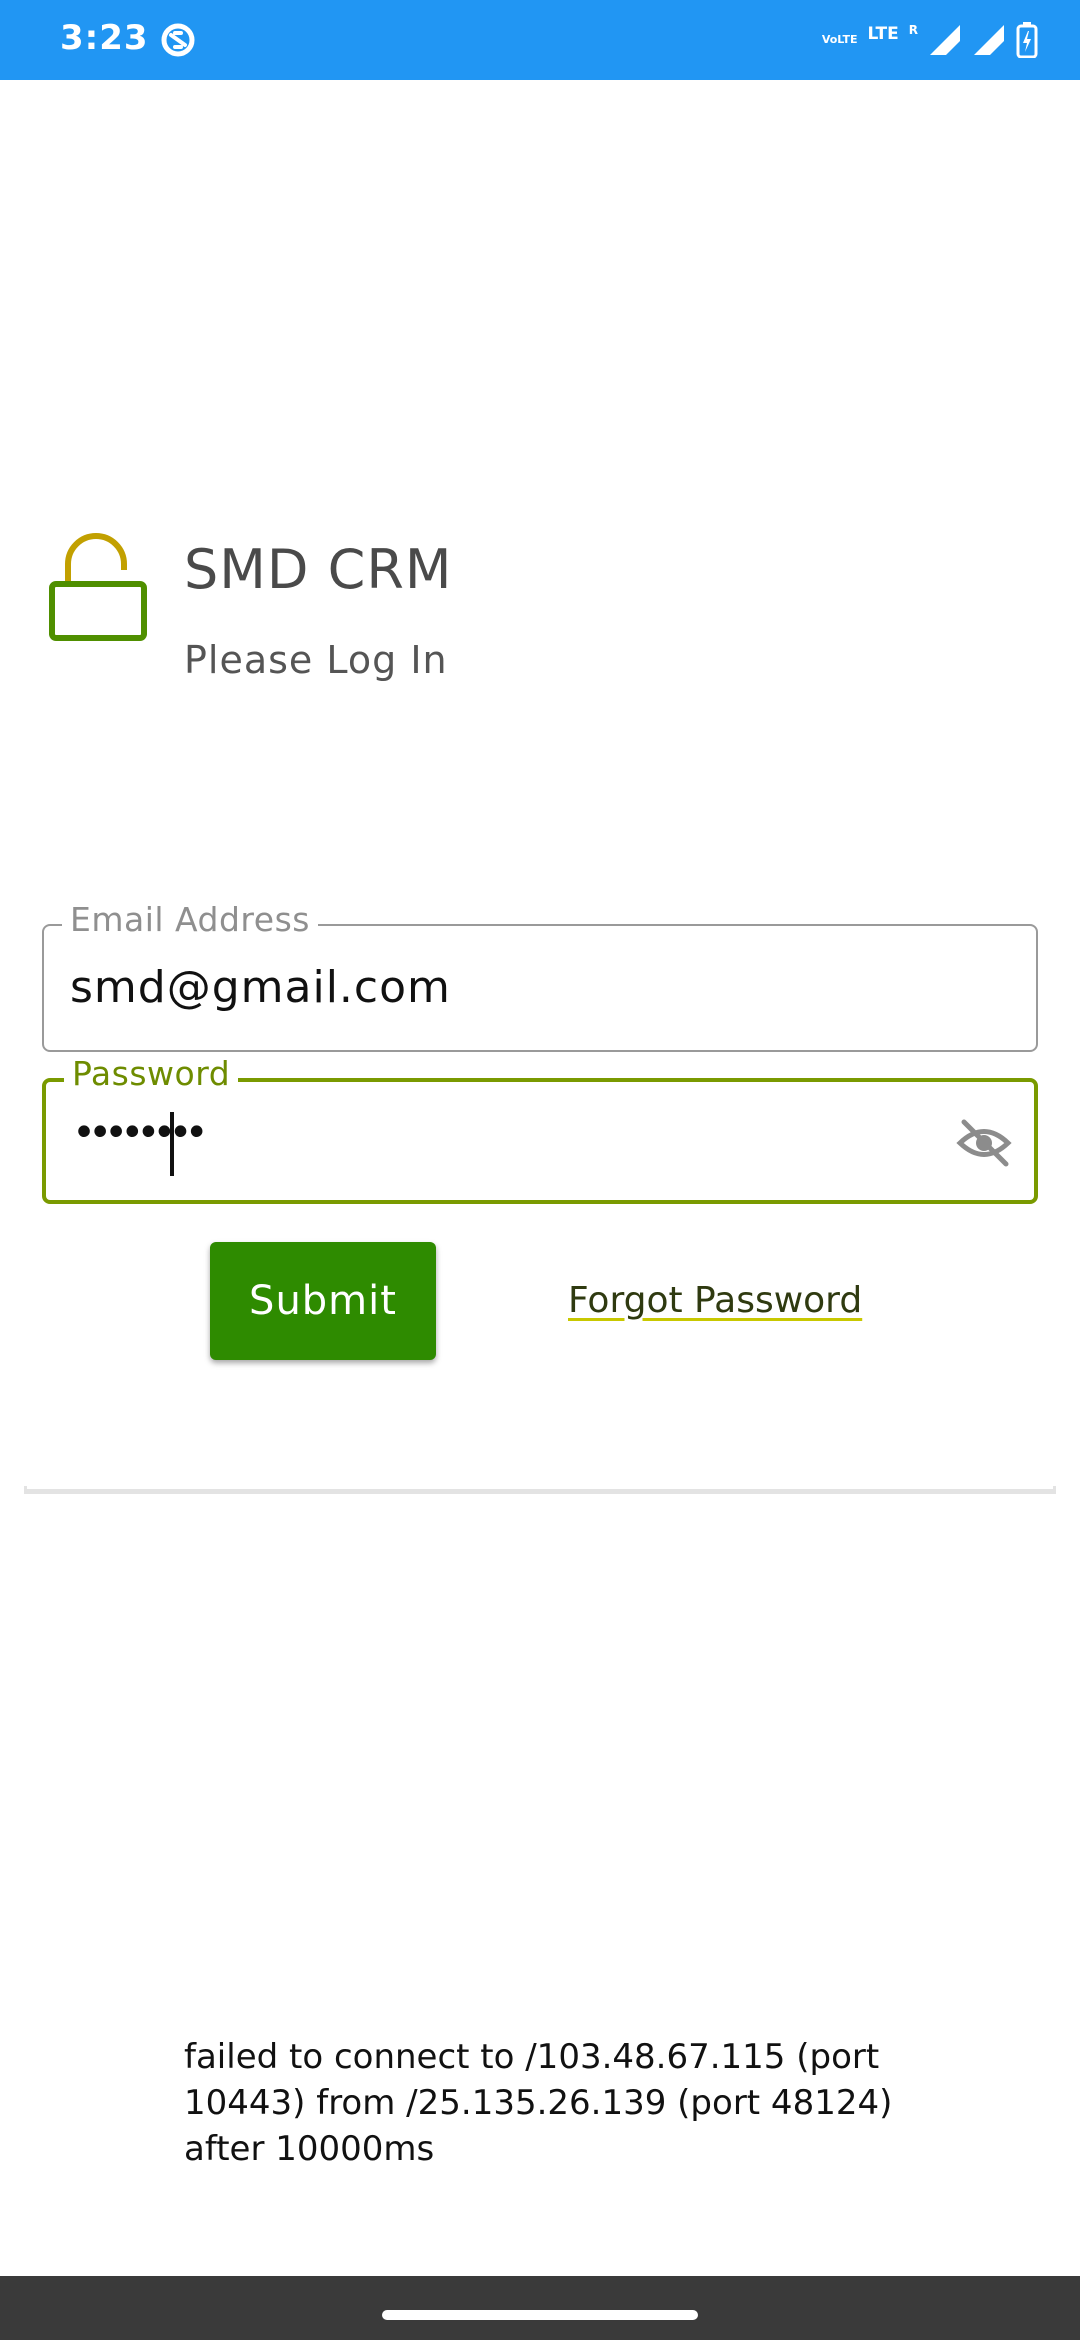 Image resolution: width=1080 pixels, height=2340 pixels. I want to click on lte-label: LTE, so click(883, 34).